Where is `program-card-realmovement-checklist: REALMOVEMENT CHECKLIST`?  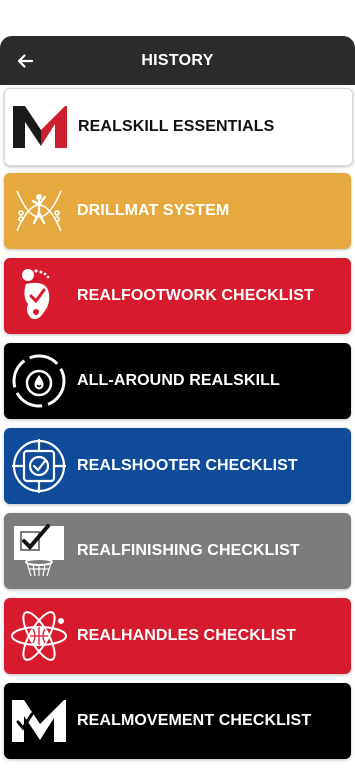
program-card-realmovement-checklist: REALMOVEMENT CHECKLIST is located at coordinates (177, 721).